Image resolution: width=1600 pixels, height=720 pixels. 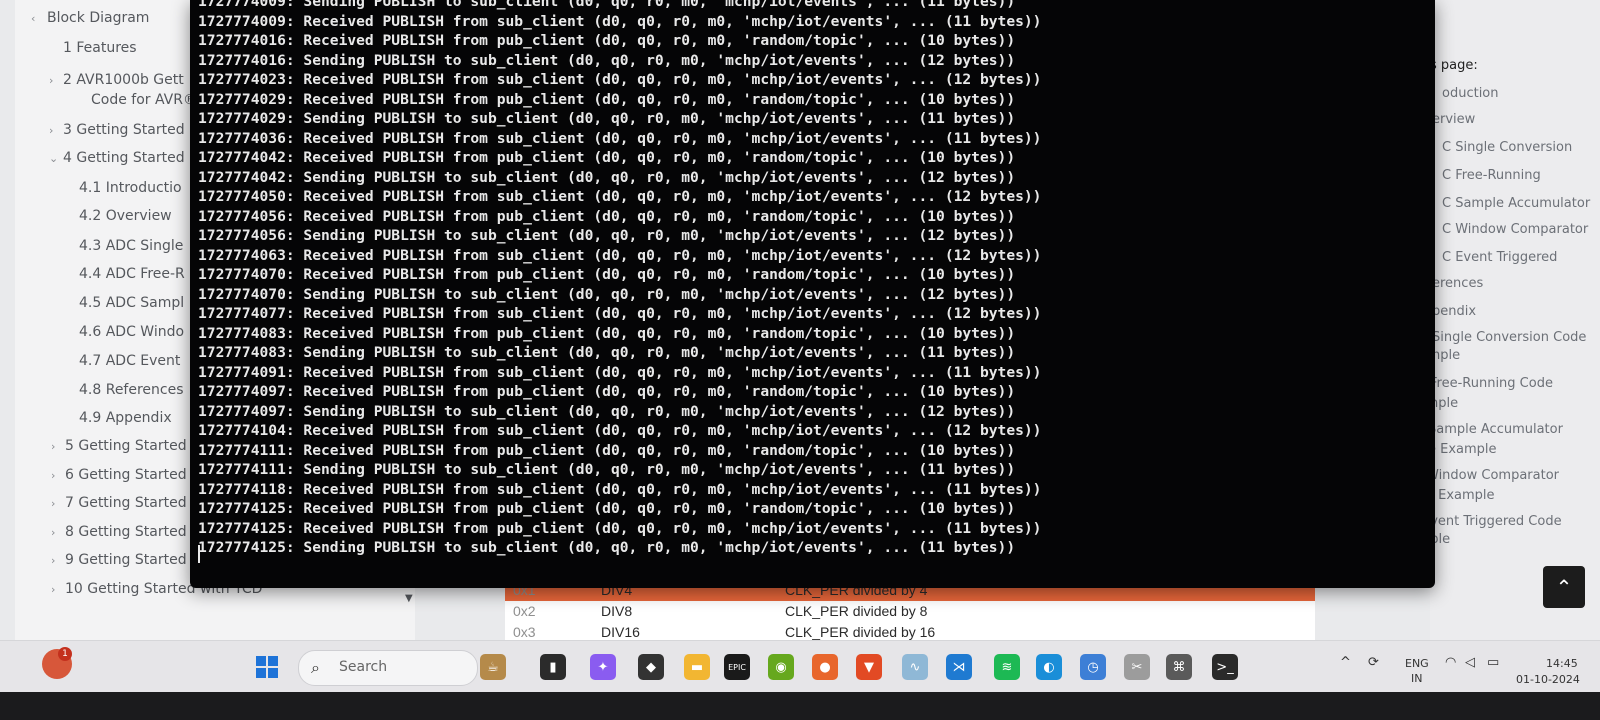 I want to click on on-this-page-link: Window Comparator, so click(x=1492, y=475).